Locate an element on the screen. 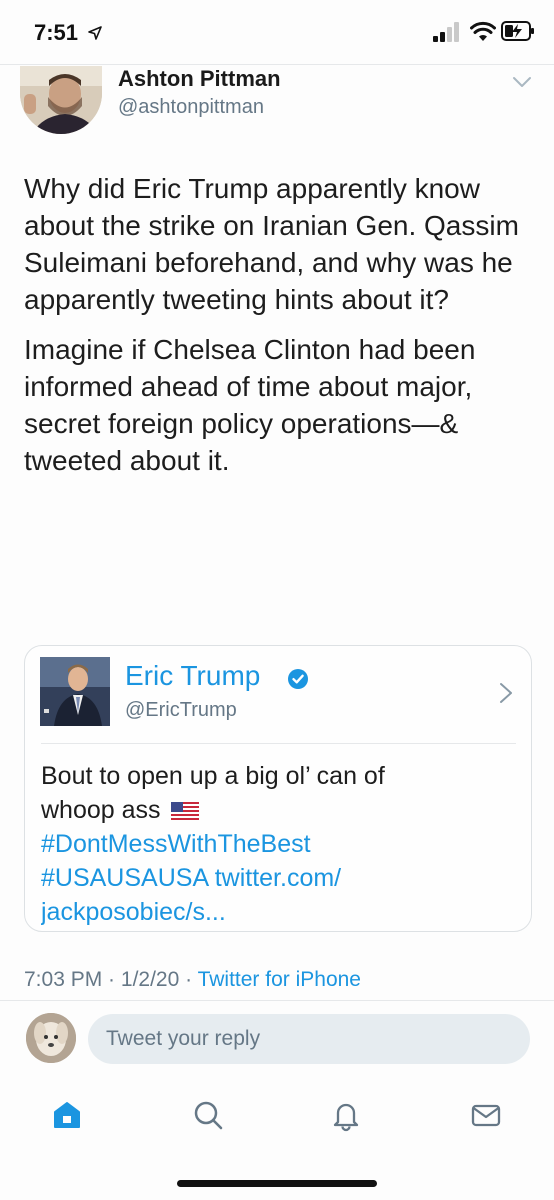  user-avatar is located at coordinates (51, 1038).